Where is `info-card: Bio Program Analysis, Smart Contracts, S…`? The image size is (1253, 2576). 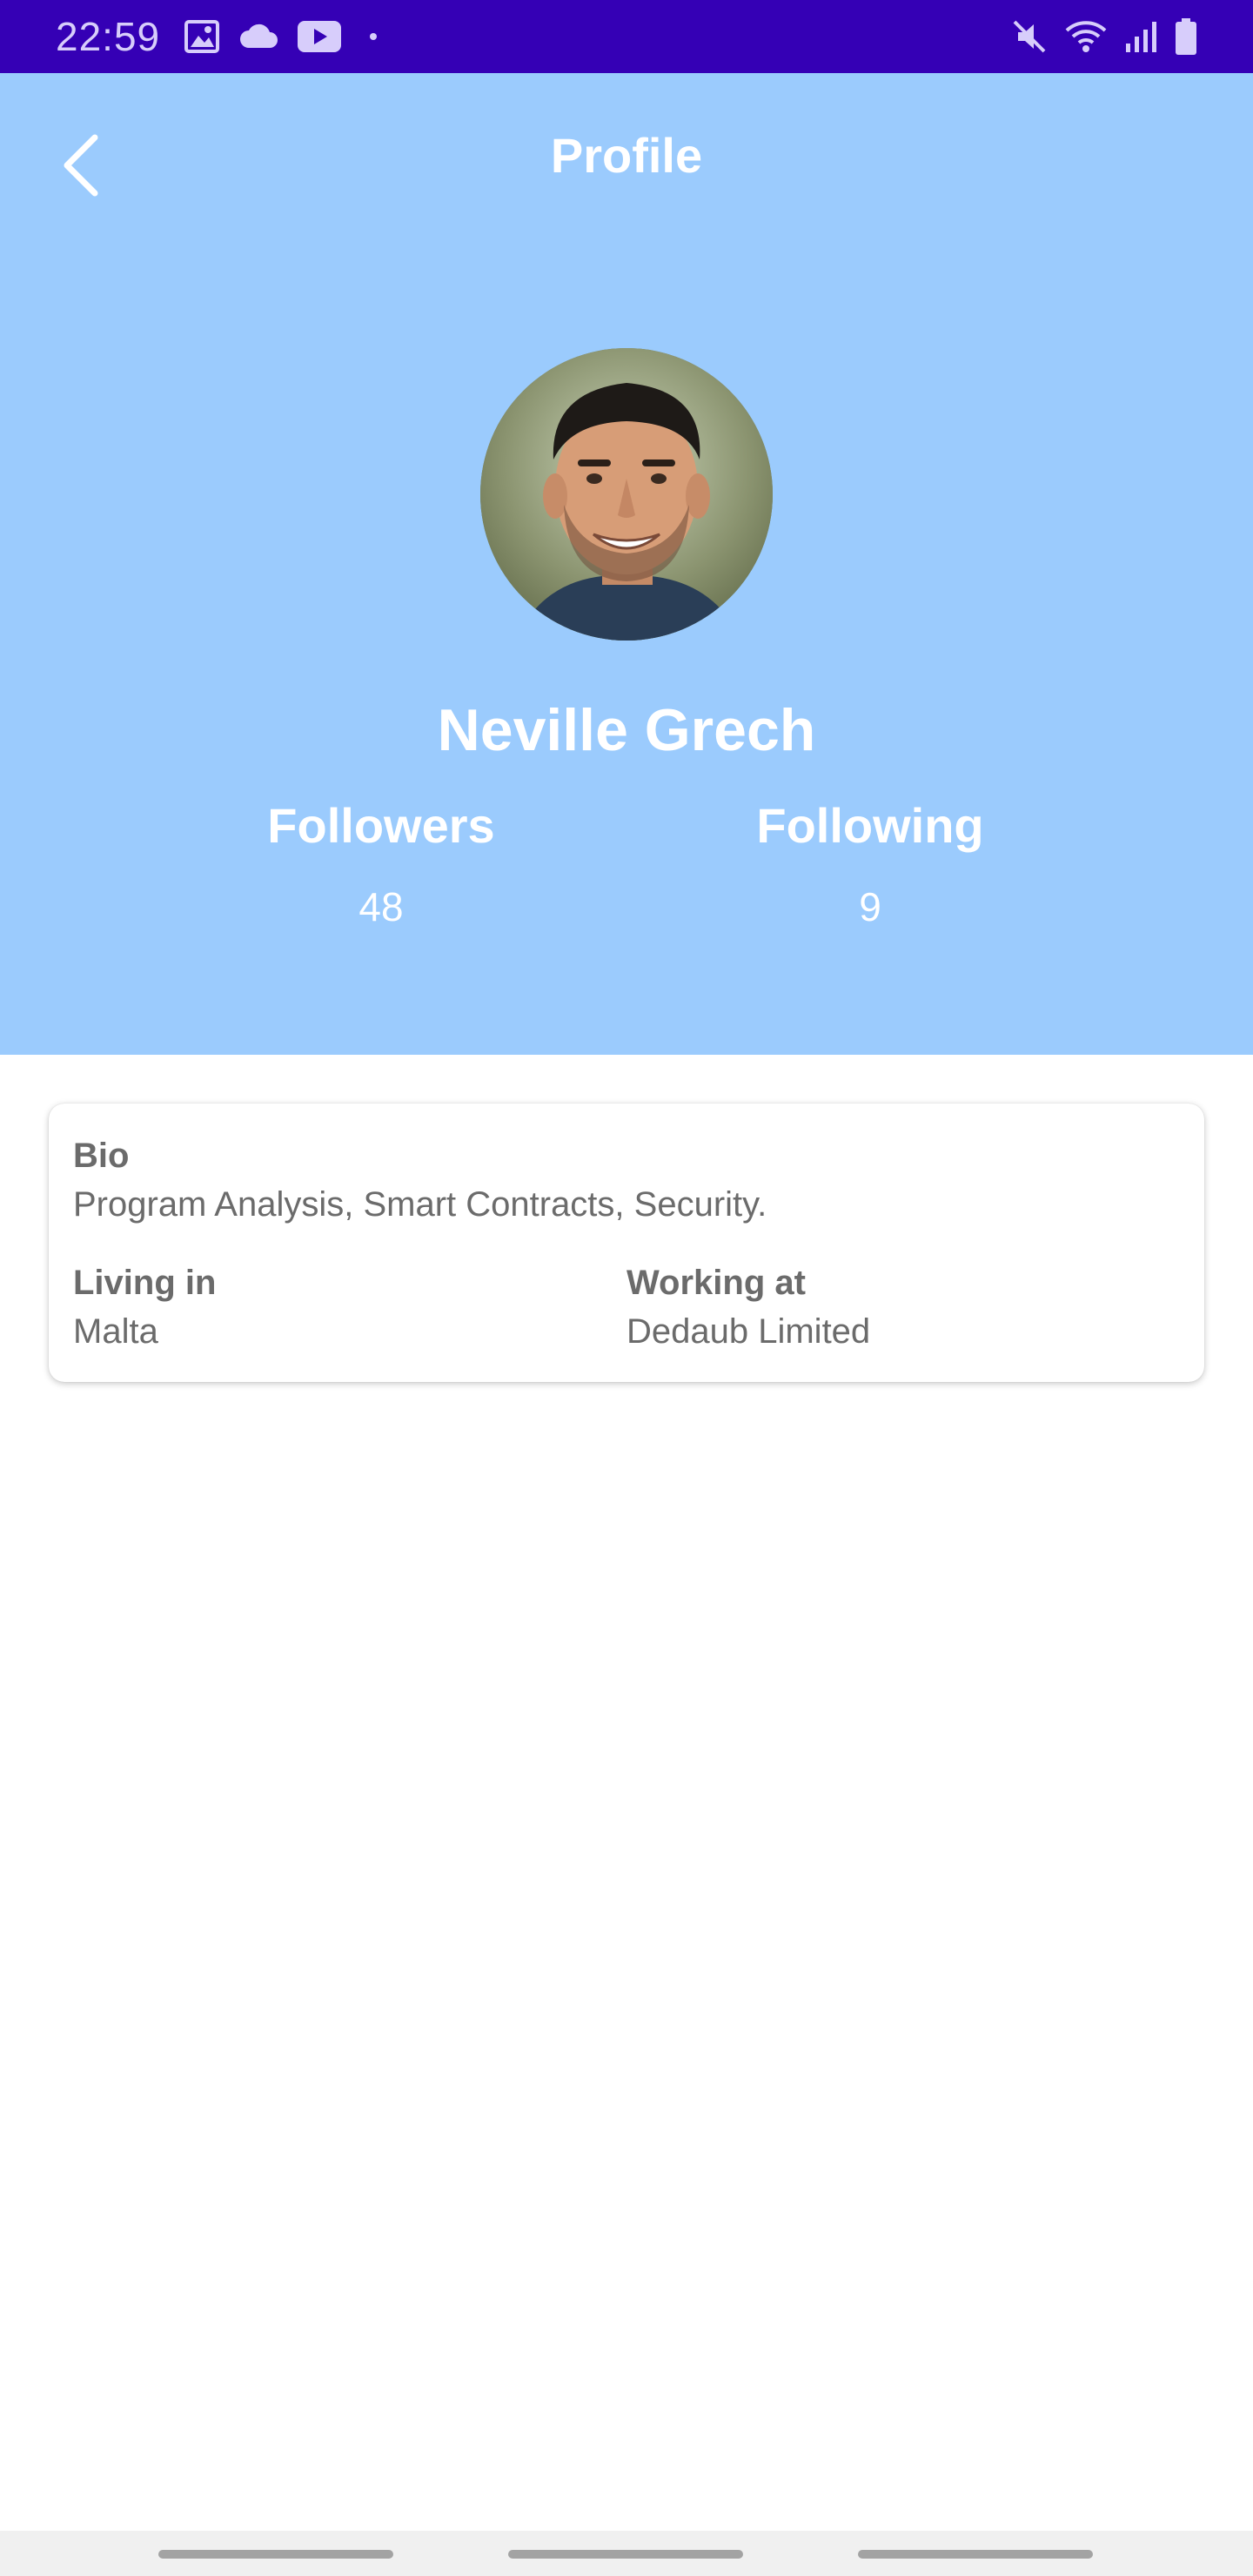 info-card: Bio Program Analysis, Smart Contracts, S… is located at coordinates (626, 1243).